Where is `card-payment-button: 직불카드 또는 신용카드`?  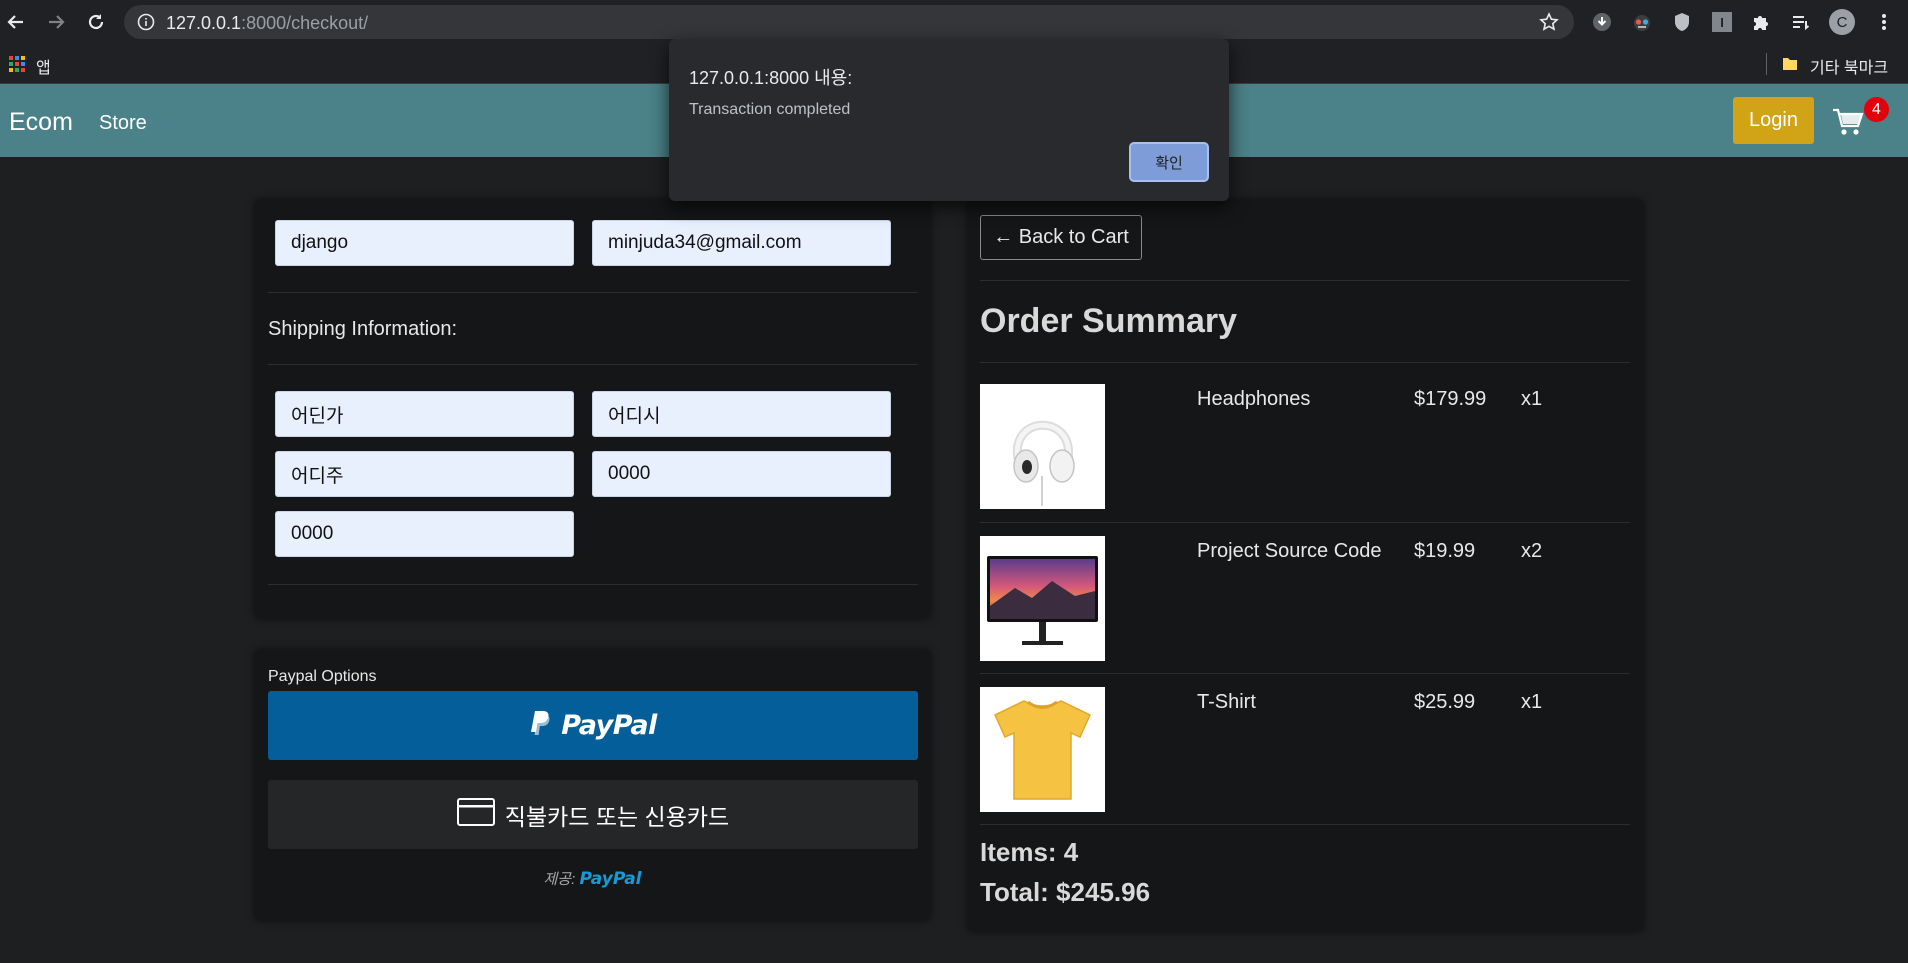 card-payment-button: 직불카드 또는 신용카드 is located at coordinates (593, 814).